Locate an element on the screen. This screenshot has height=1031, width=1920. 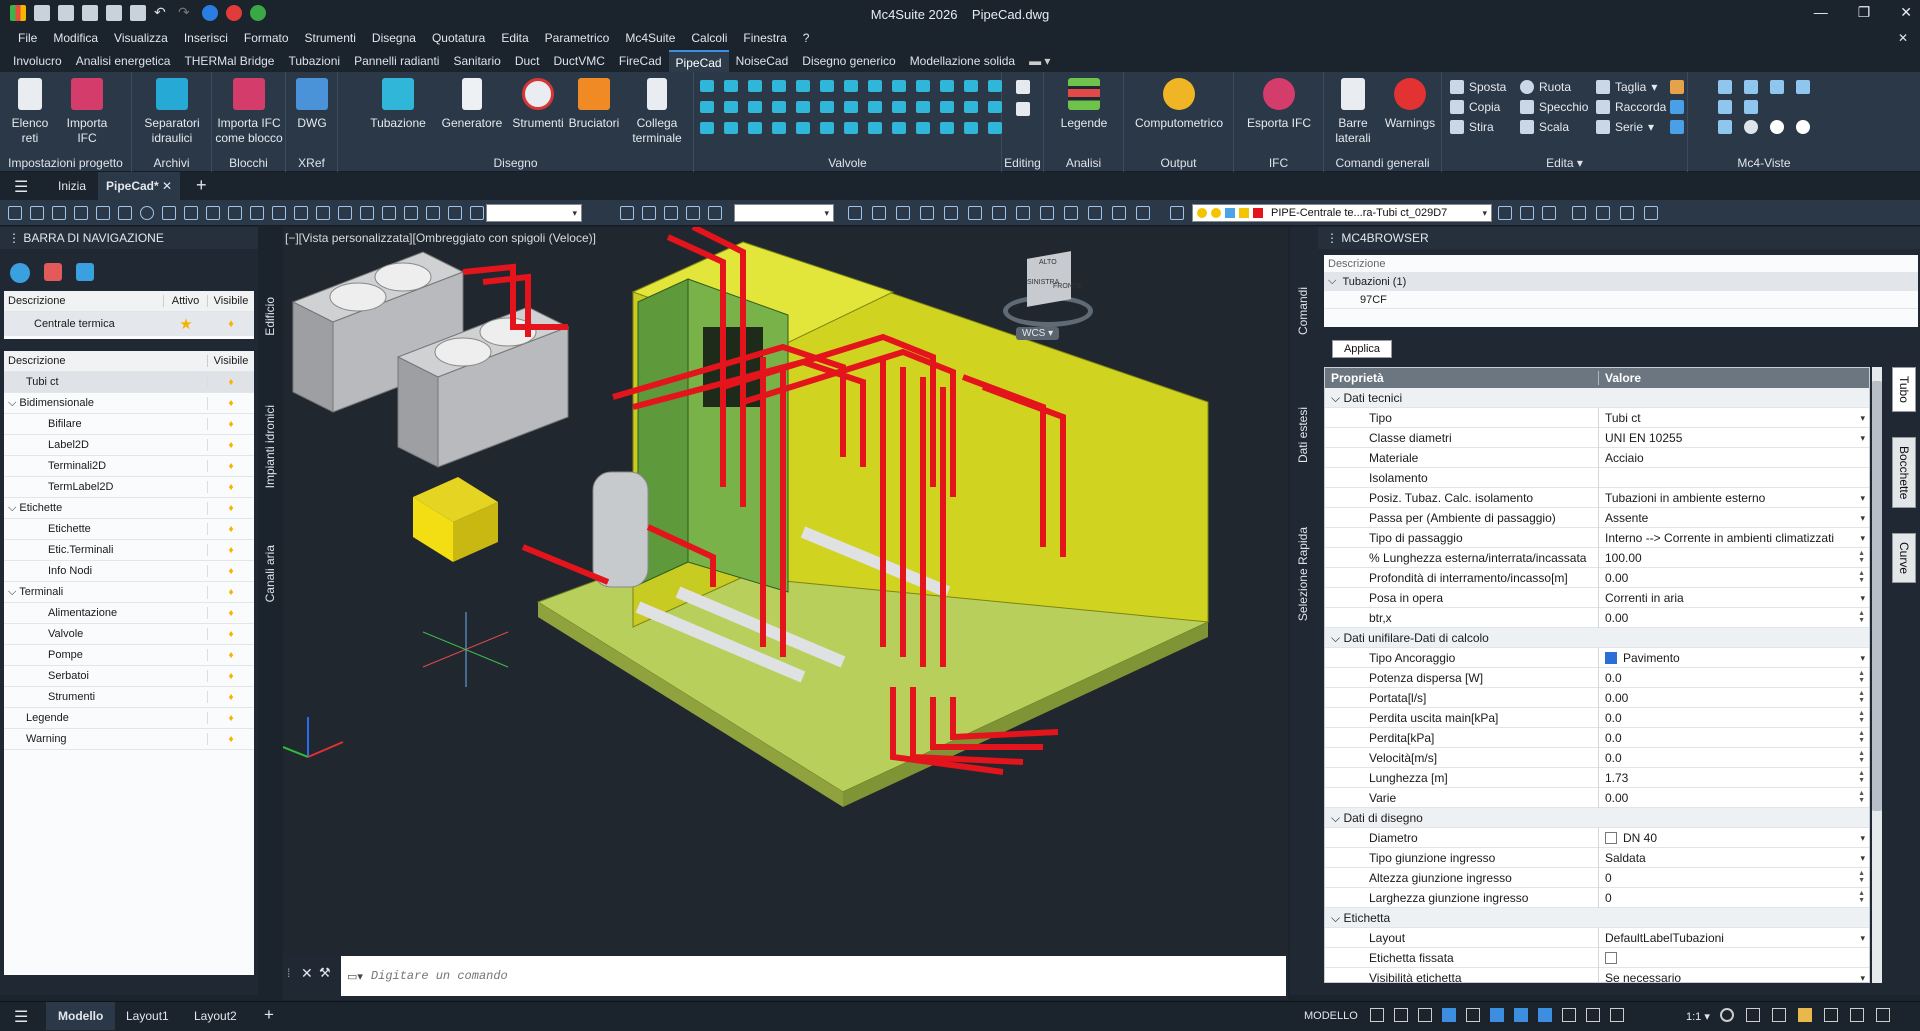
tree-node-tubazioni: ⌵ Tubazioni (1) is located at coordinates (1621, 282).